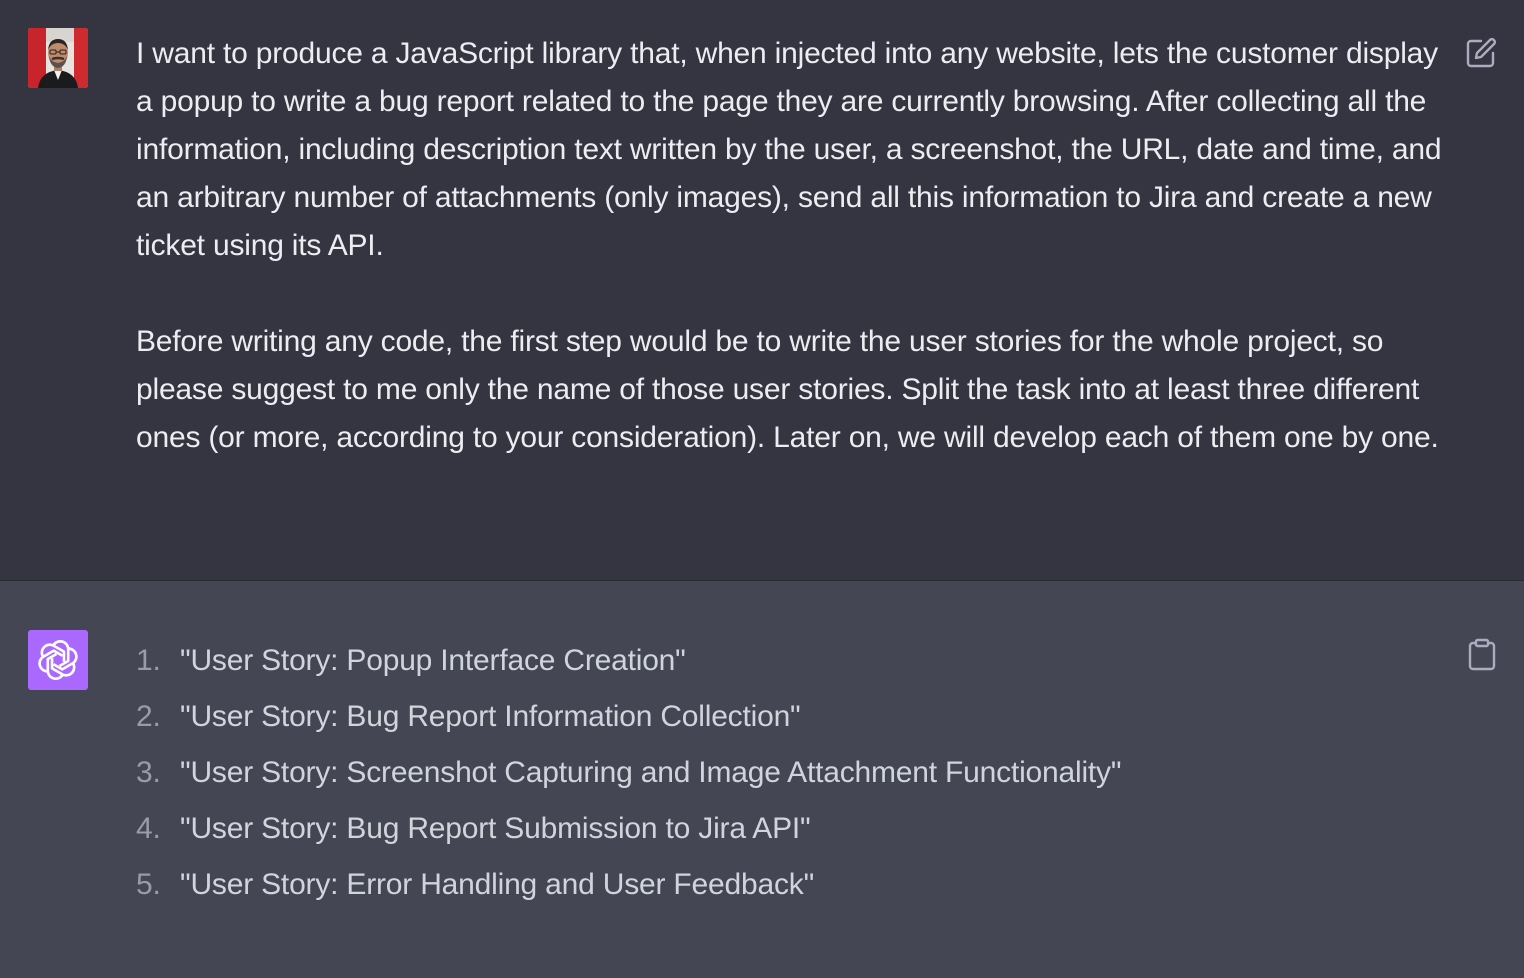 The image size is (1524, 978). Describe the element at coordinates (148, 772) in the screenshot. I see `list-item-number: 3.` at that location.